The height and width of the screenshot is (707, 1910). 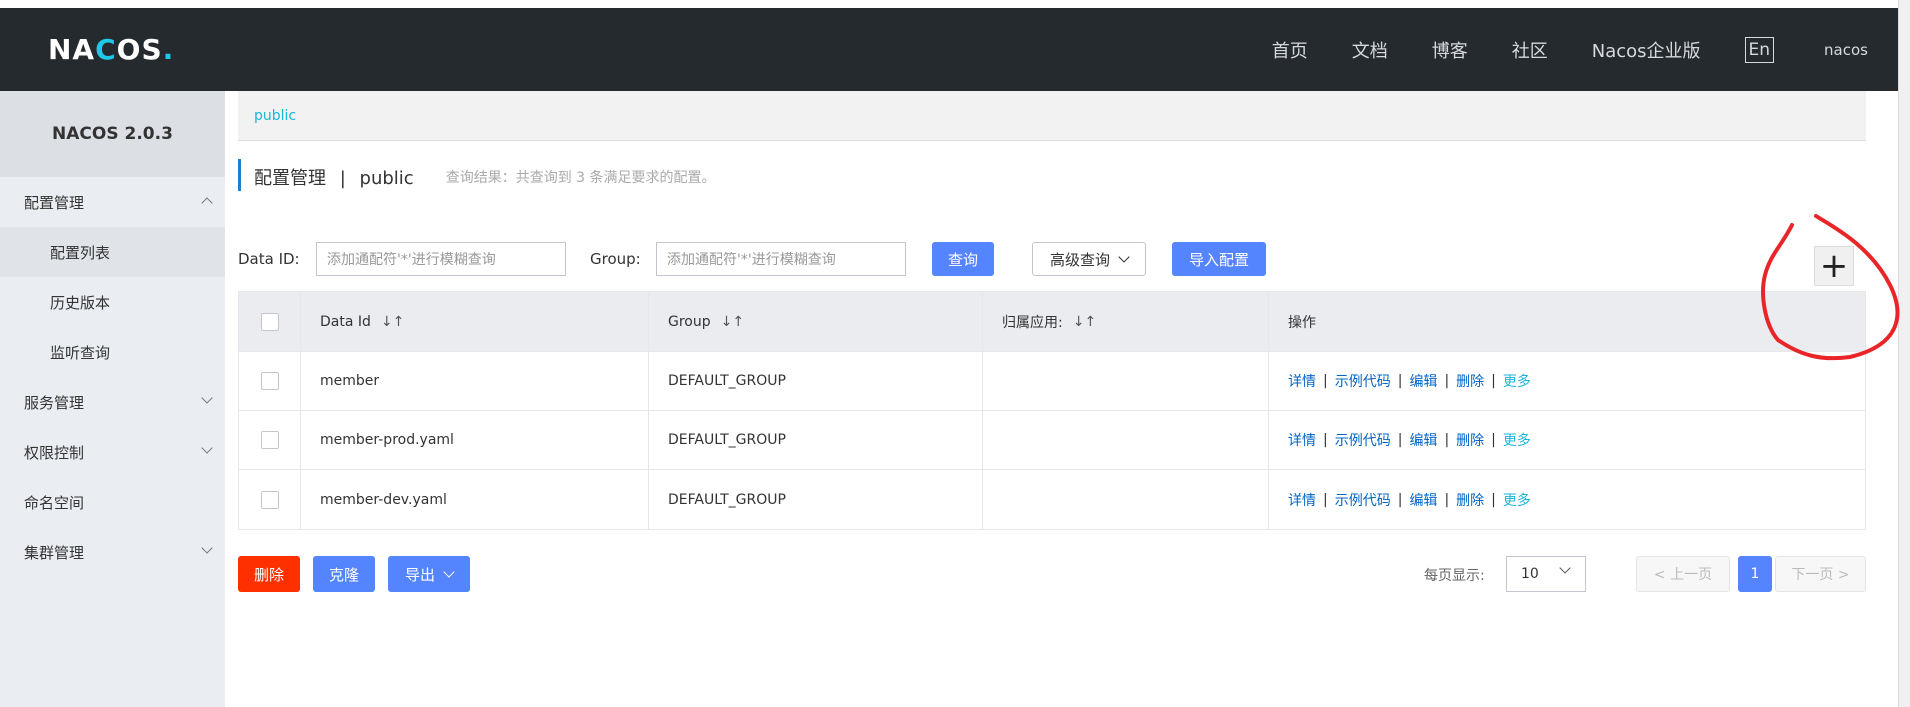 I want to click on sidebar-item-label: 集群管理, so click(x=54, y=552).